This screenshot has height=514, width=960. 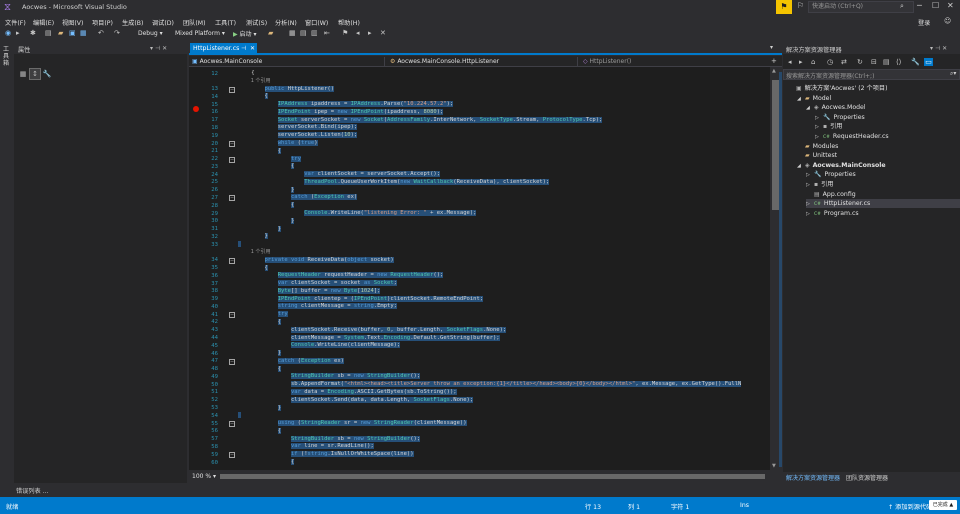 I want to click on tree-item: ▷ C# RequestHeader.cs, so click(x=852, y=136).